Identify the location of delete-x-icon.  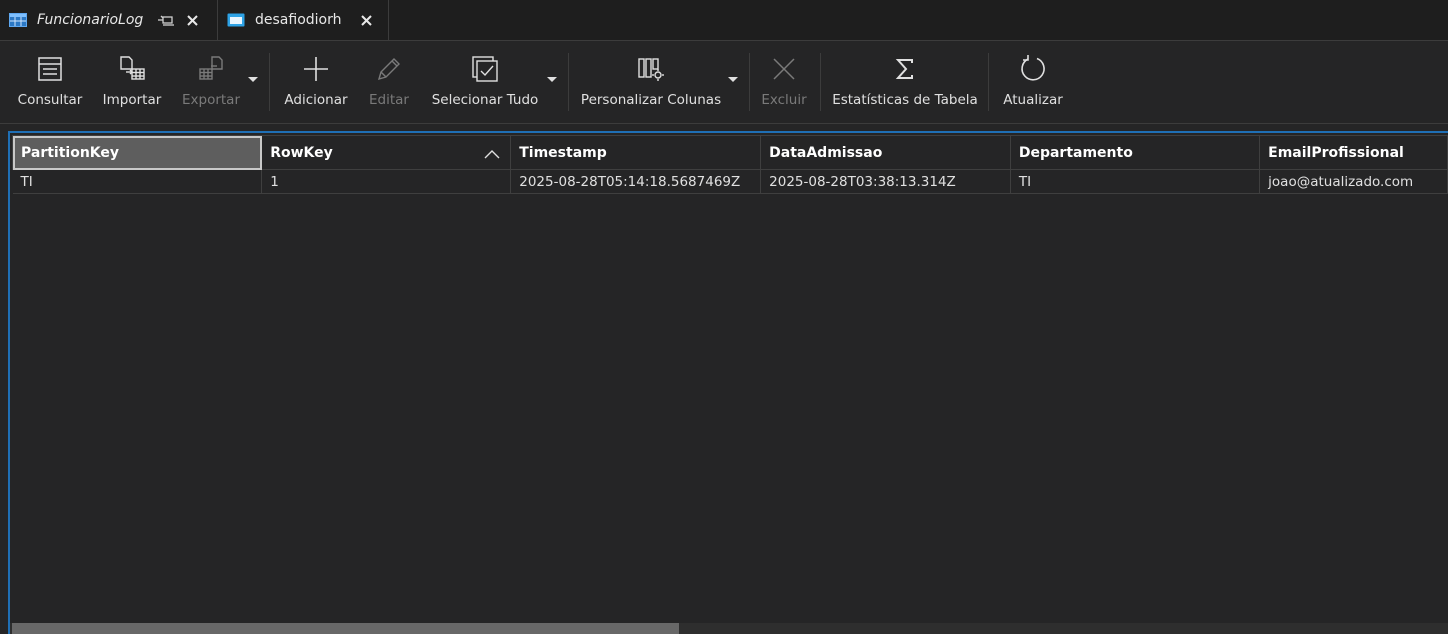
(784, 69).